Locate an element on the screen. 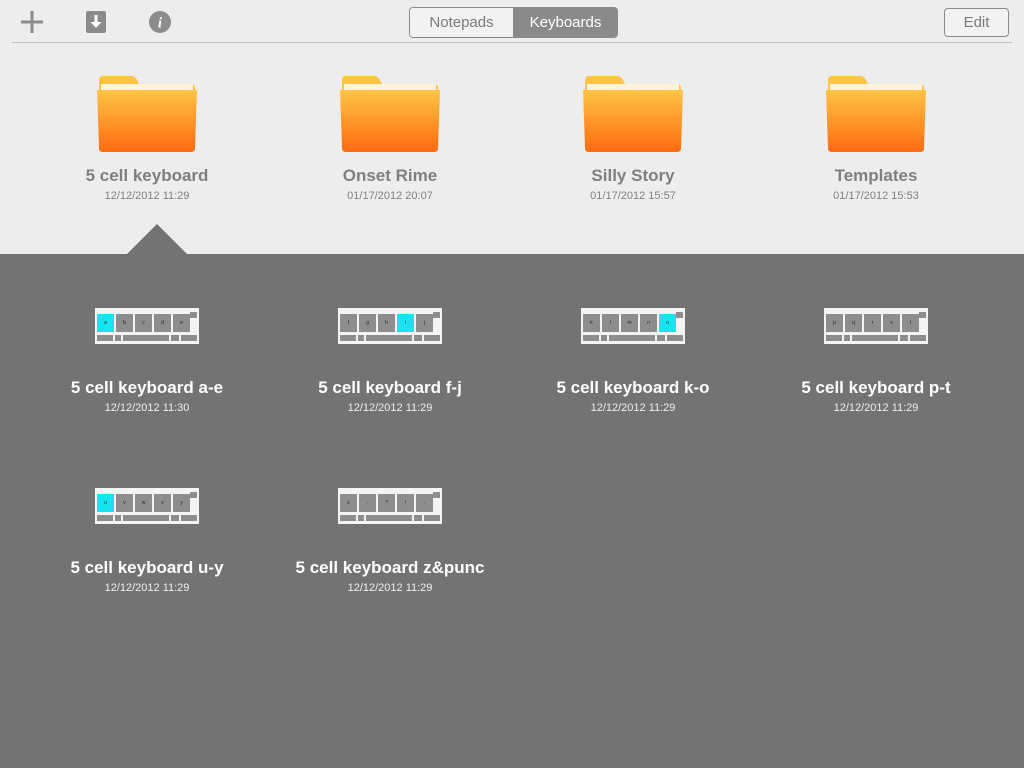 Image resolution: width=1024 pixels, height=768 pixels. keyboard-name: 5 cell keyboard a-e is located at coordinates (147, 387).